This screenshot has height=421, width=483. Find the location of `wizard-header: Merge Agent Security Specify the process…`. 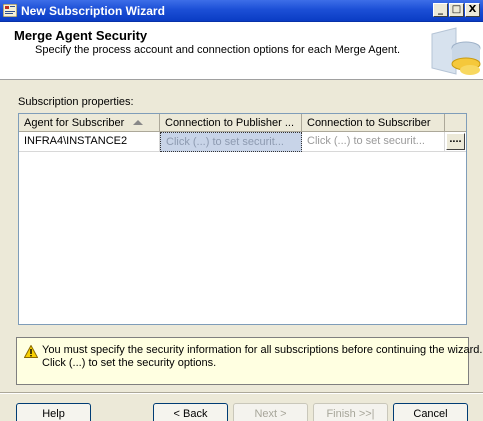

wizard-header: Merge Agent Security Specify the process… is located at coordinates (241, 51).